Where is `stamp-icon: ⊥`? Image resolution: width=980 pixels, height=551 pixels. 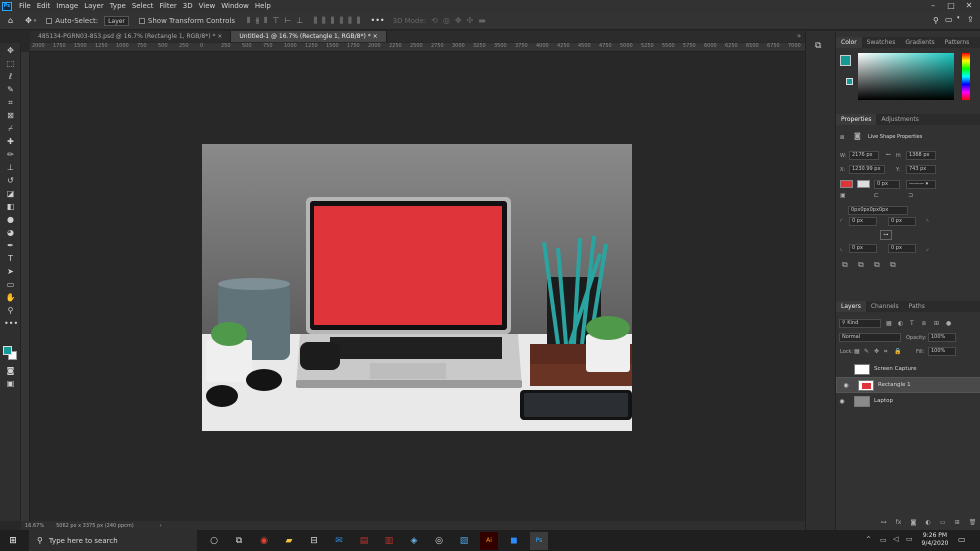 stamp-icon: ⊥ is located at coordinates (10, 167).